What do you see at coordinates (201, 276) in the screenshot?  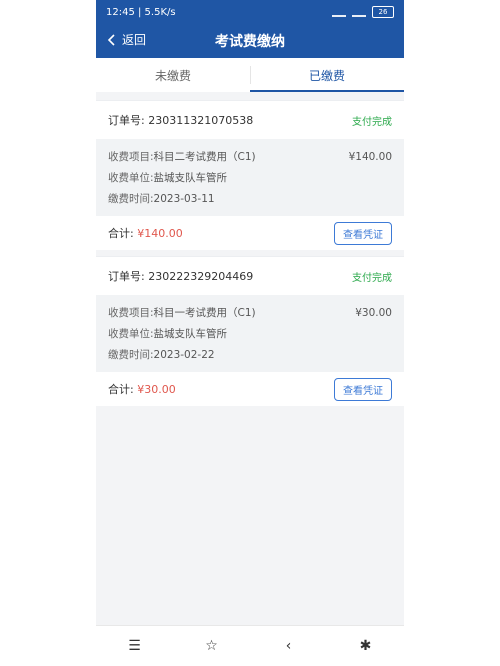 I see `order-number-value: 230222329204469` at bounding box center [201, 276].